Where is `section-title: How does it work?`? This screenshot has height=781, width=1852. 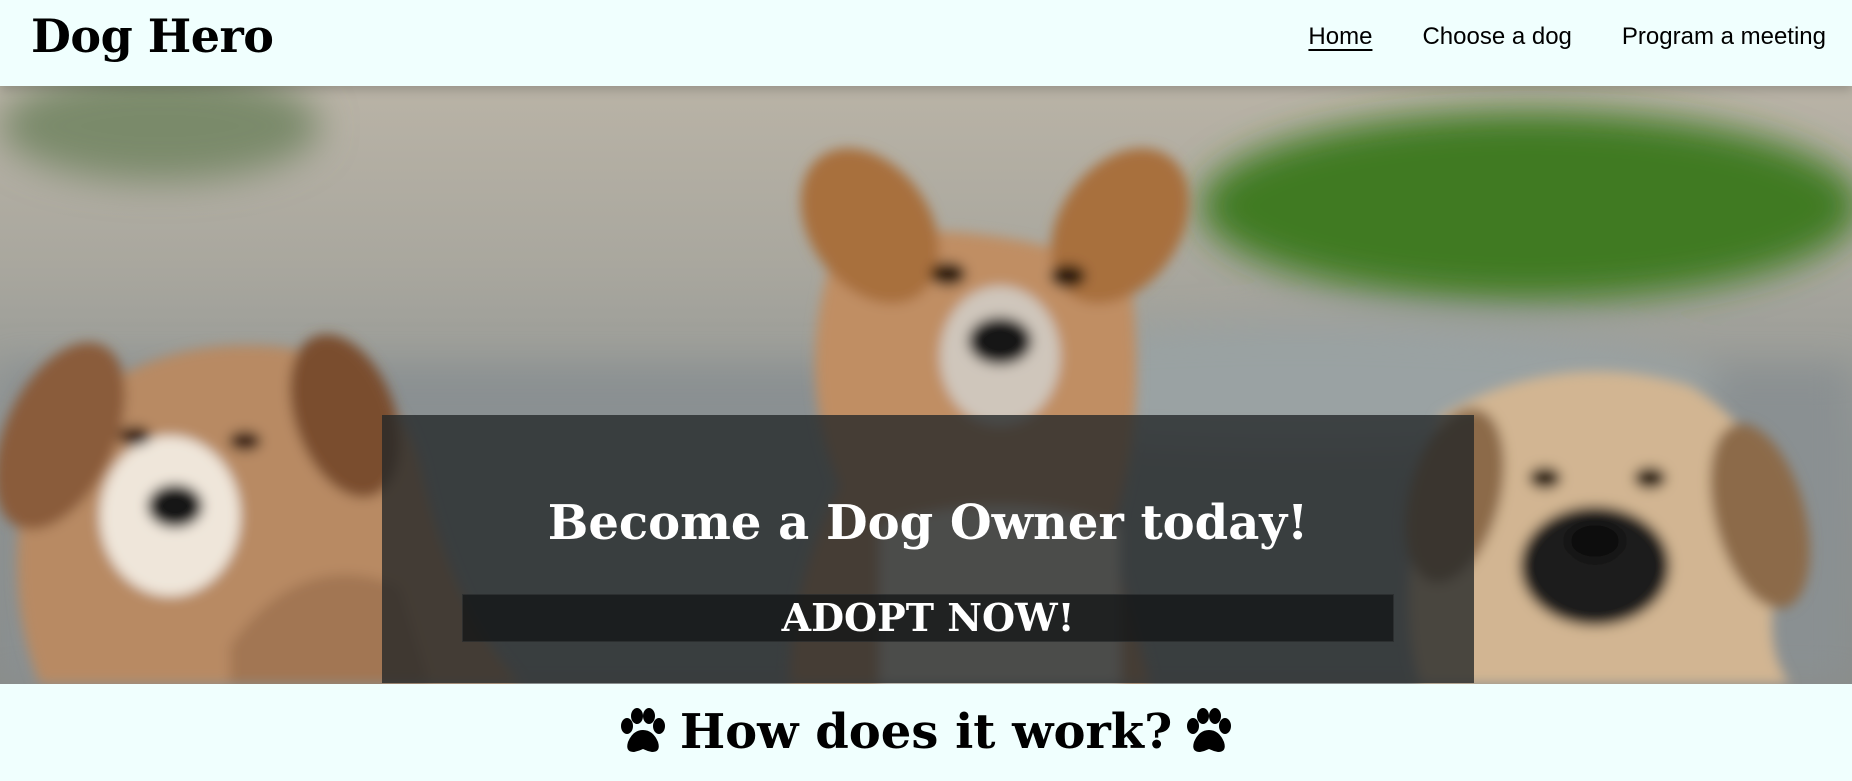 section-title: How does it work? is located at coordinates (926, 732).